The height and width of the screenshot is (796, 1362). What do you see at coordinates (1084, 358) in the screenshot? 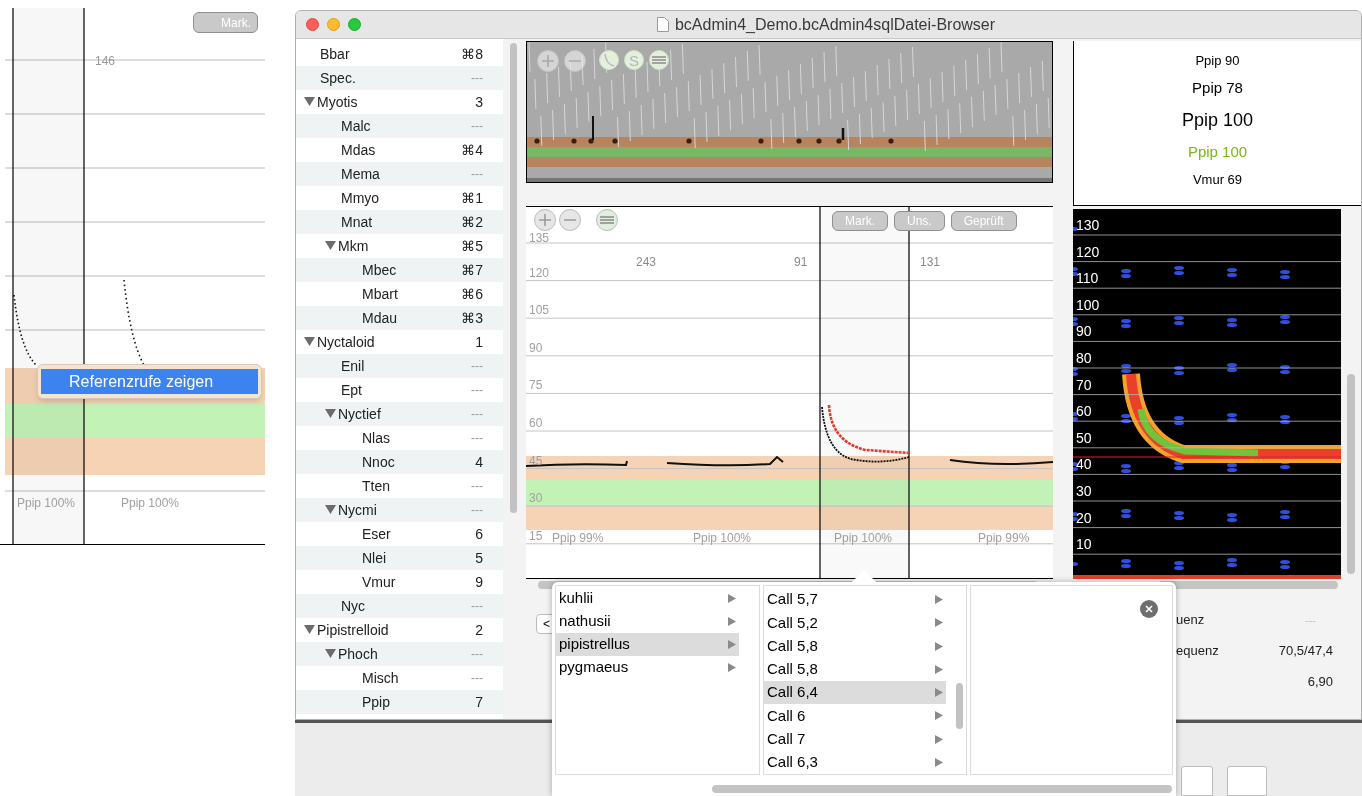
I see `frequency-label: 80` at bounding box center [1084, 358].